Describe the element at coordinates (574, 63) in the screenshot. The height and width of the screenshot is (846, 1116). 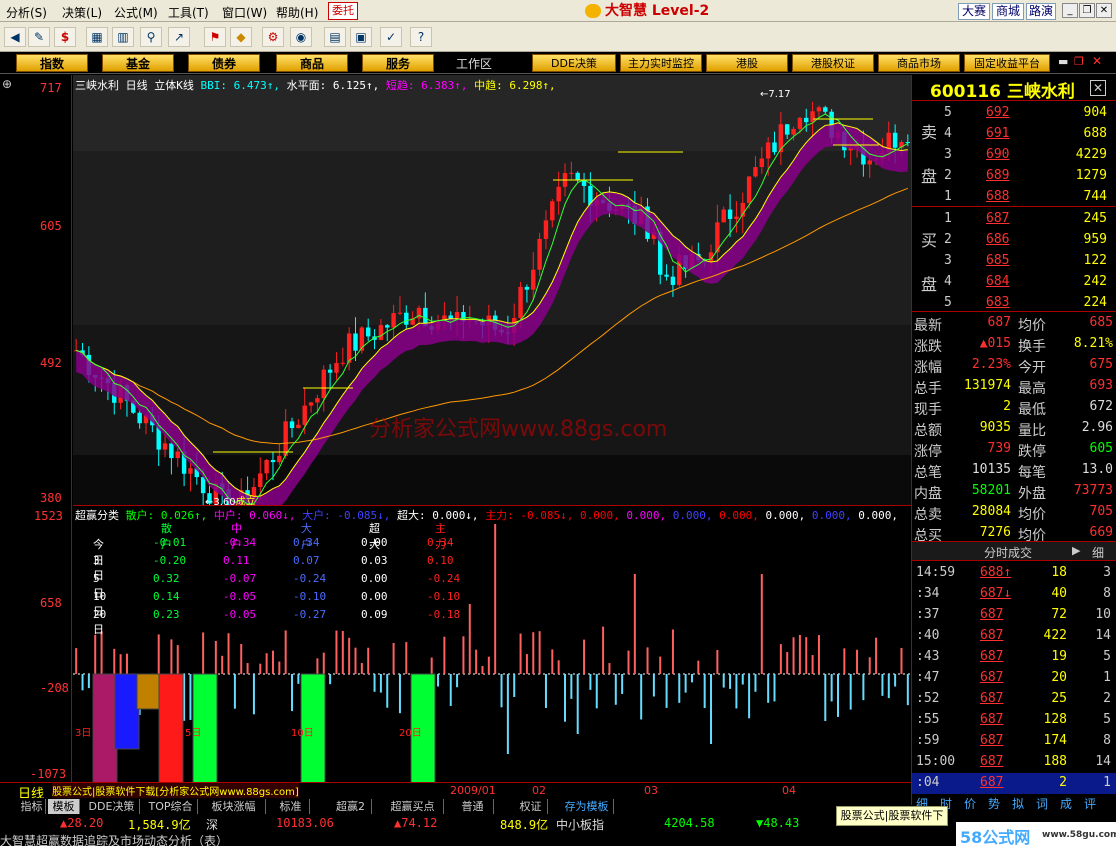
I see `tab-dde: DDE决策` at that location.